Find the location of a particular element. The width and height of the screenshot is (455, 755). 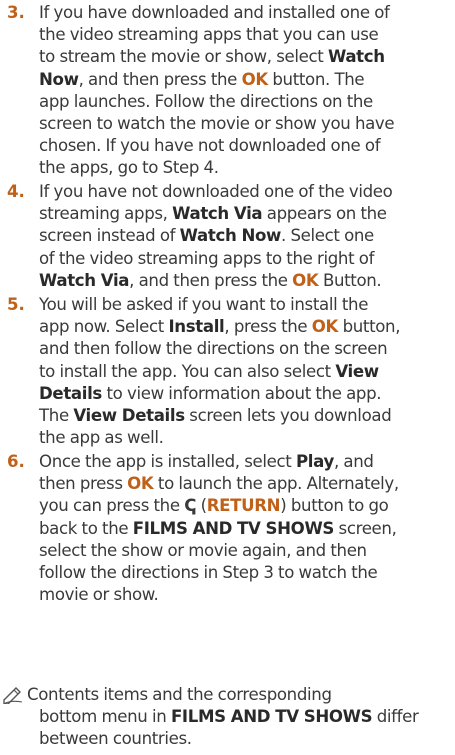

text-segment: button, is located at coordinates (369, 327).